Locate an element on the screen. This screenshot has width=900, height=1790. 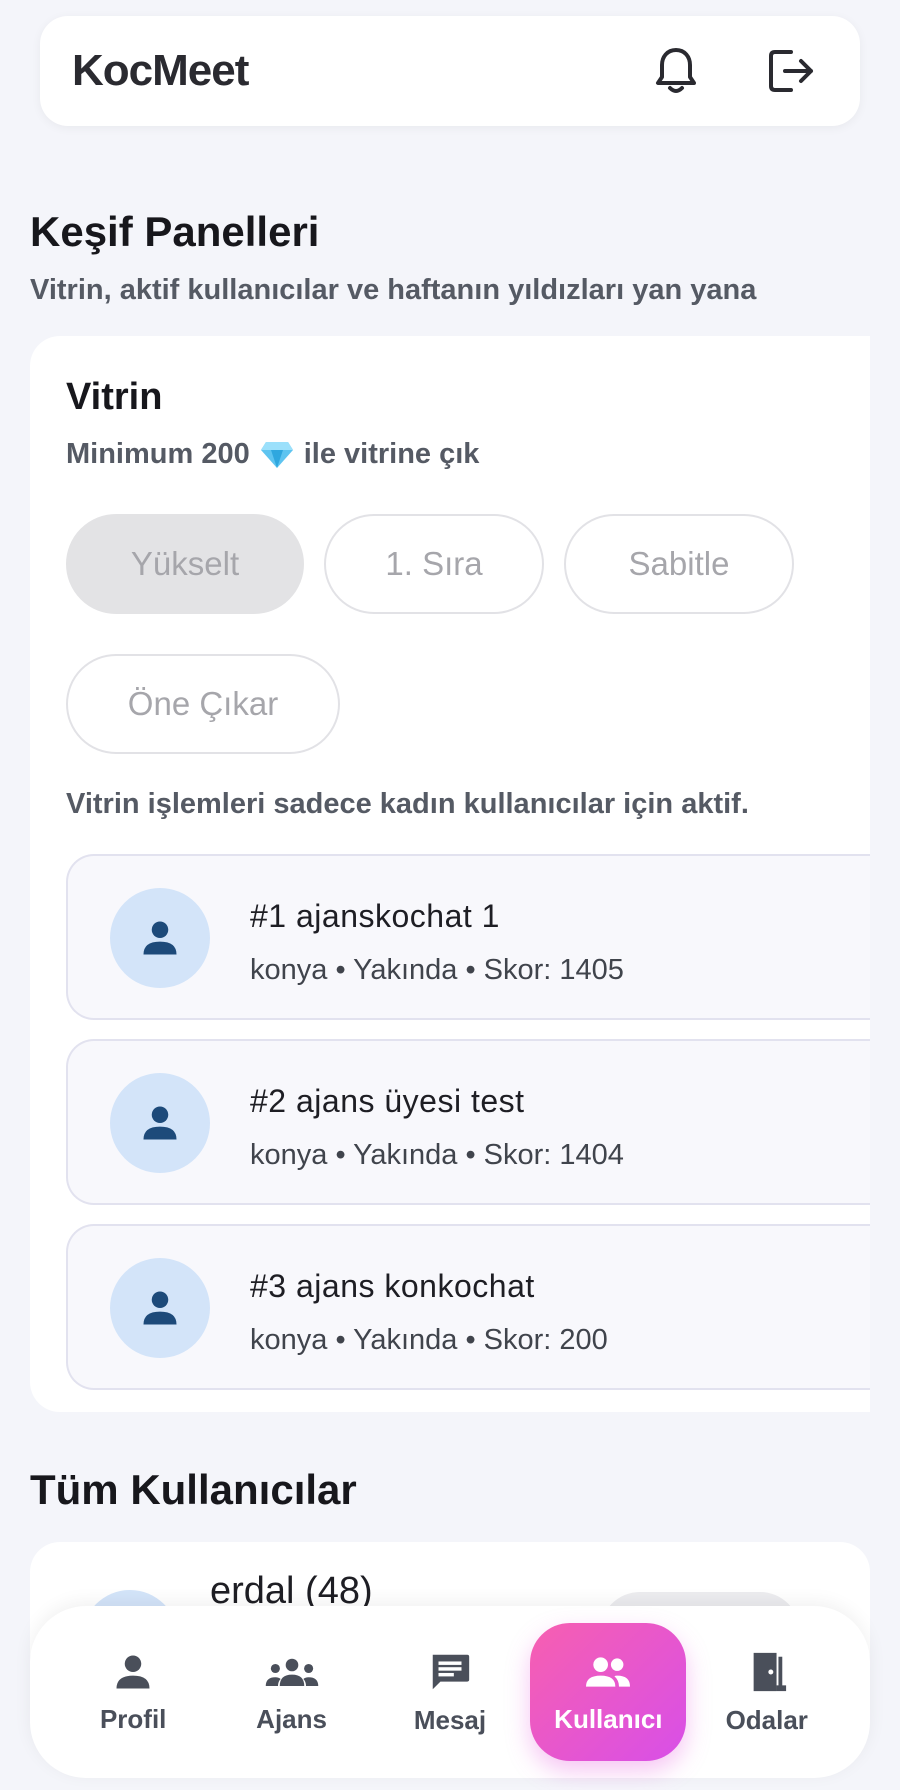
entry-meta: konya • Yakında • Skor: 200 is located at coordinates (429, 1340).